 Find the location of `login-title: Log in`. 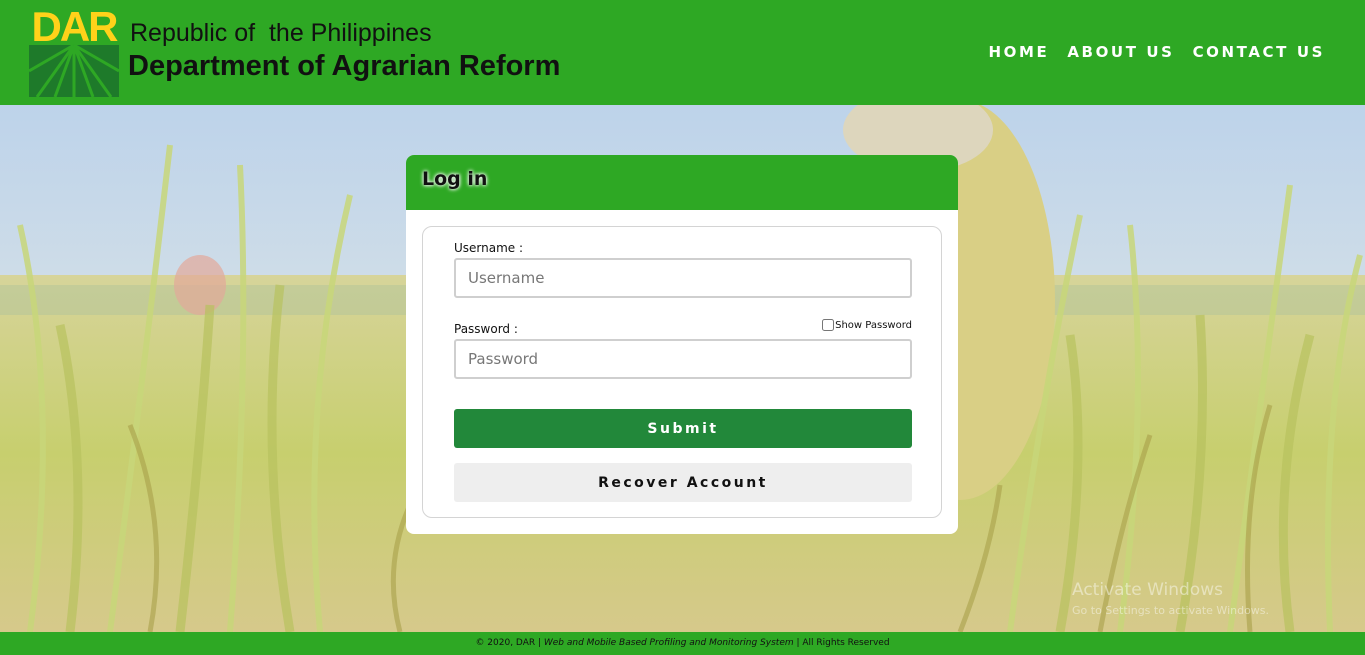

login-title: Log in is located at coordinates (455, 179).